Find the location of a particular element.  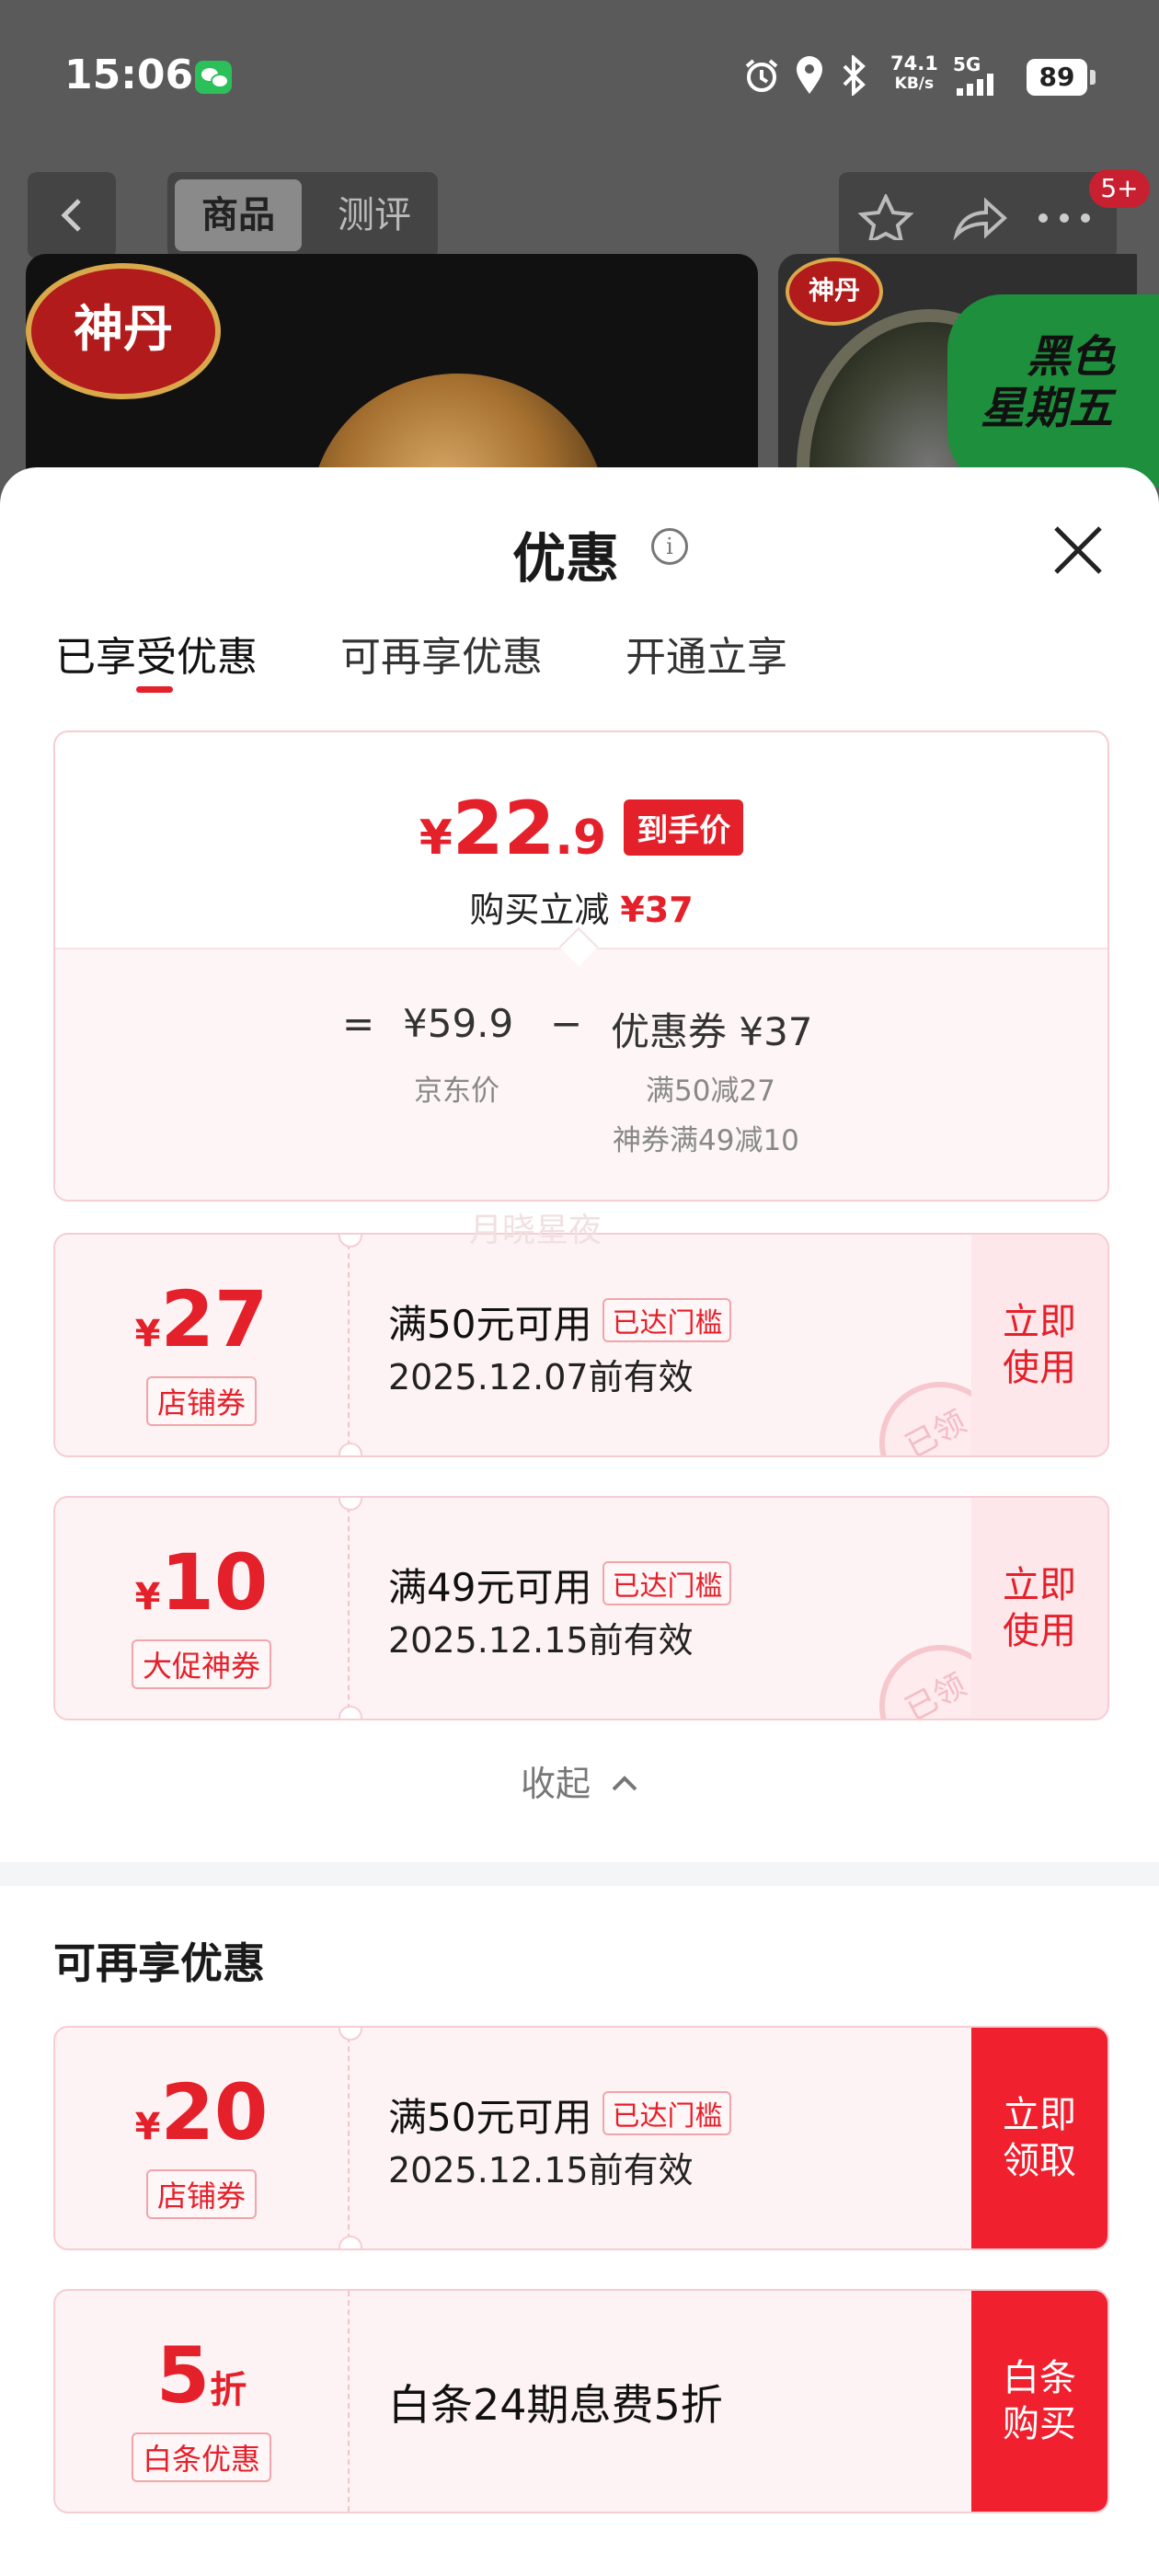

alarm-icon is located at coordinates (761, 79).